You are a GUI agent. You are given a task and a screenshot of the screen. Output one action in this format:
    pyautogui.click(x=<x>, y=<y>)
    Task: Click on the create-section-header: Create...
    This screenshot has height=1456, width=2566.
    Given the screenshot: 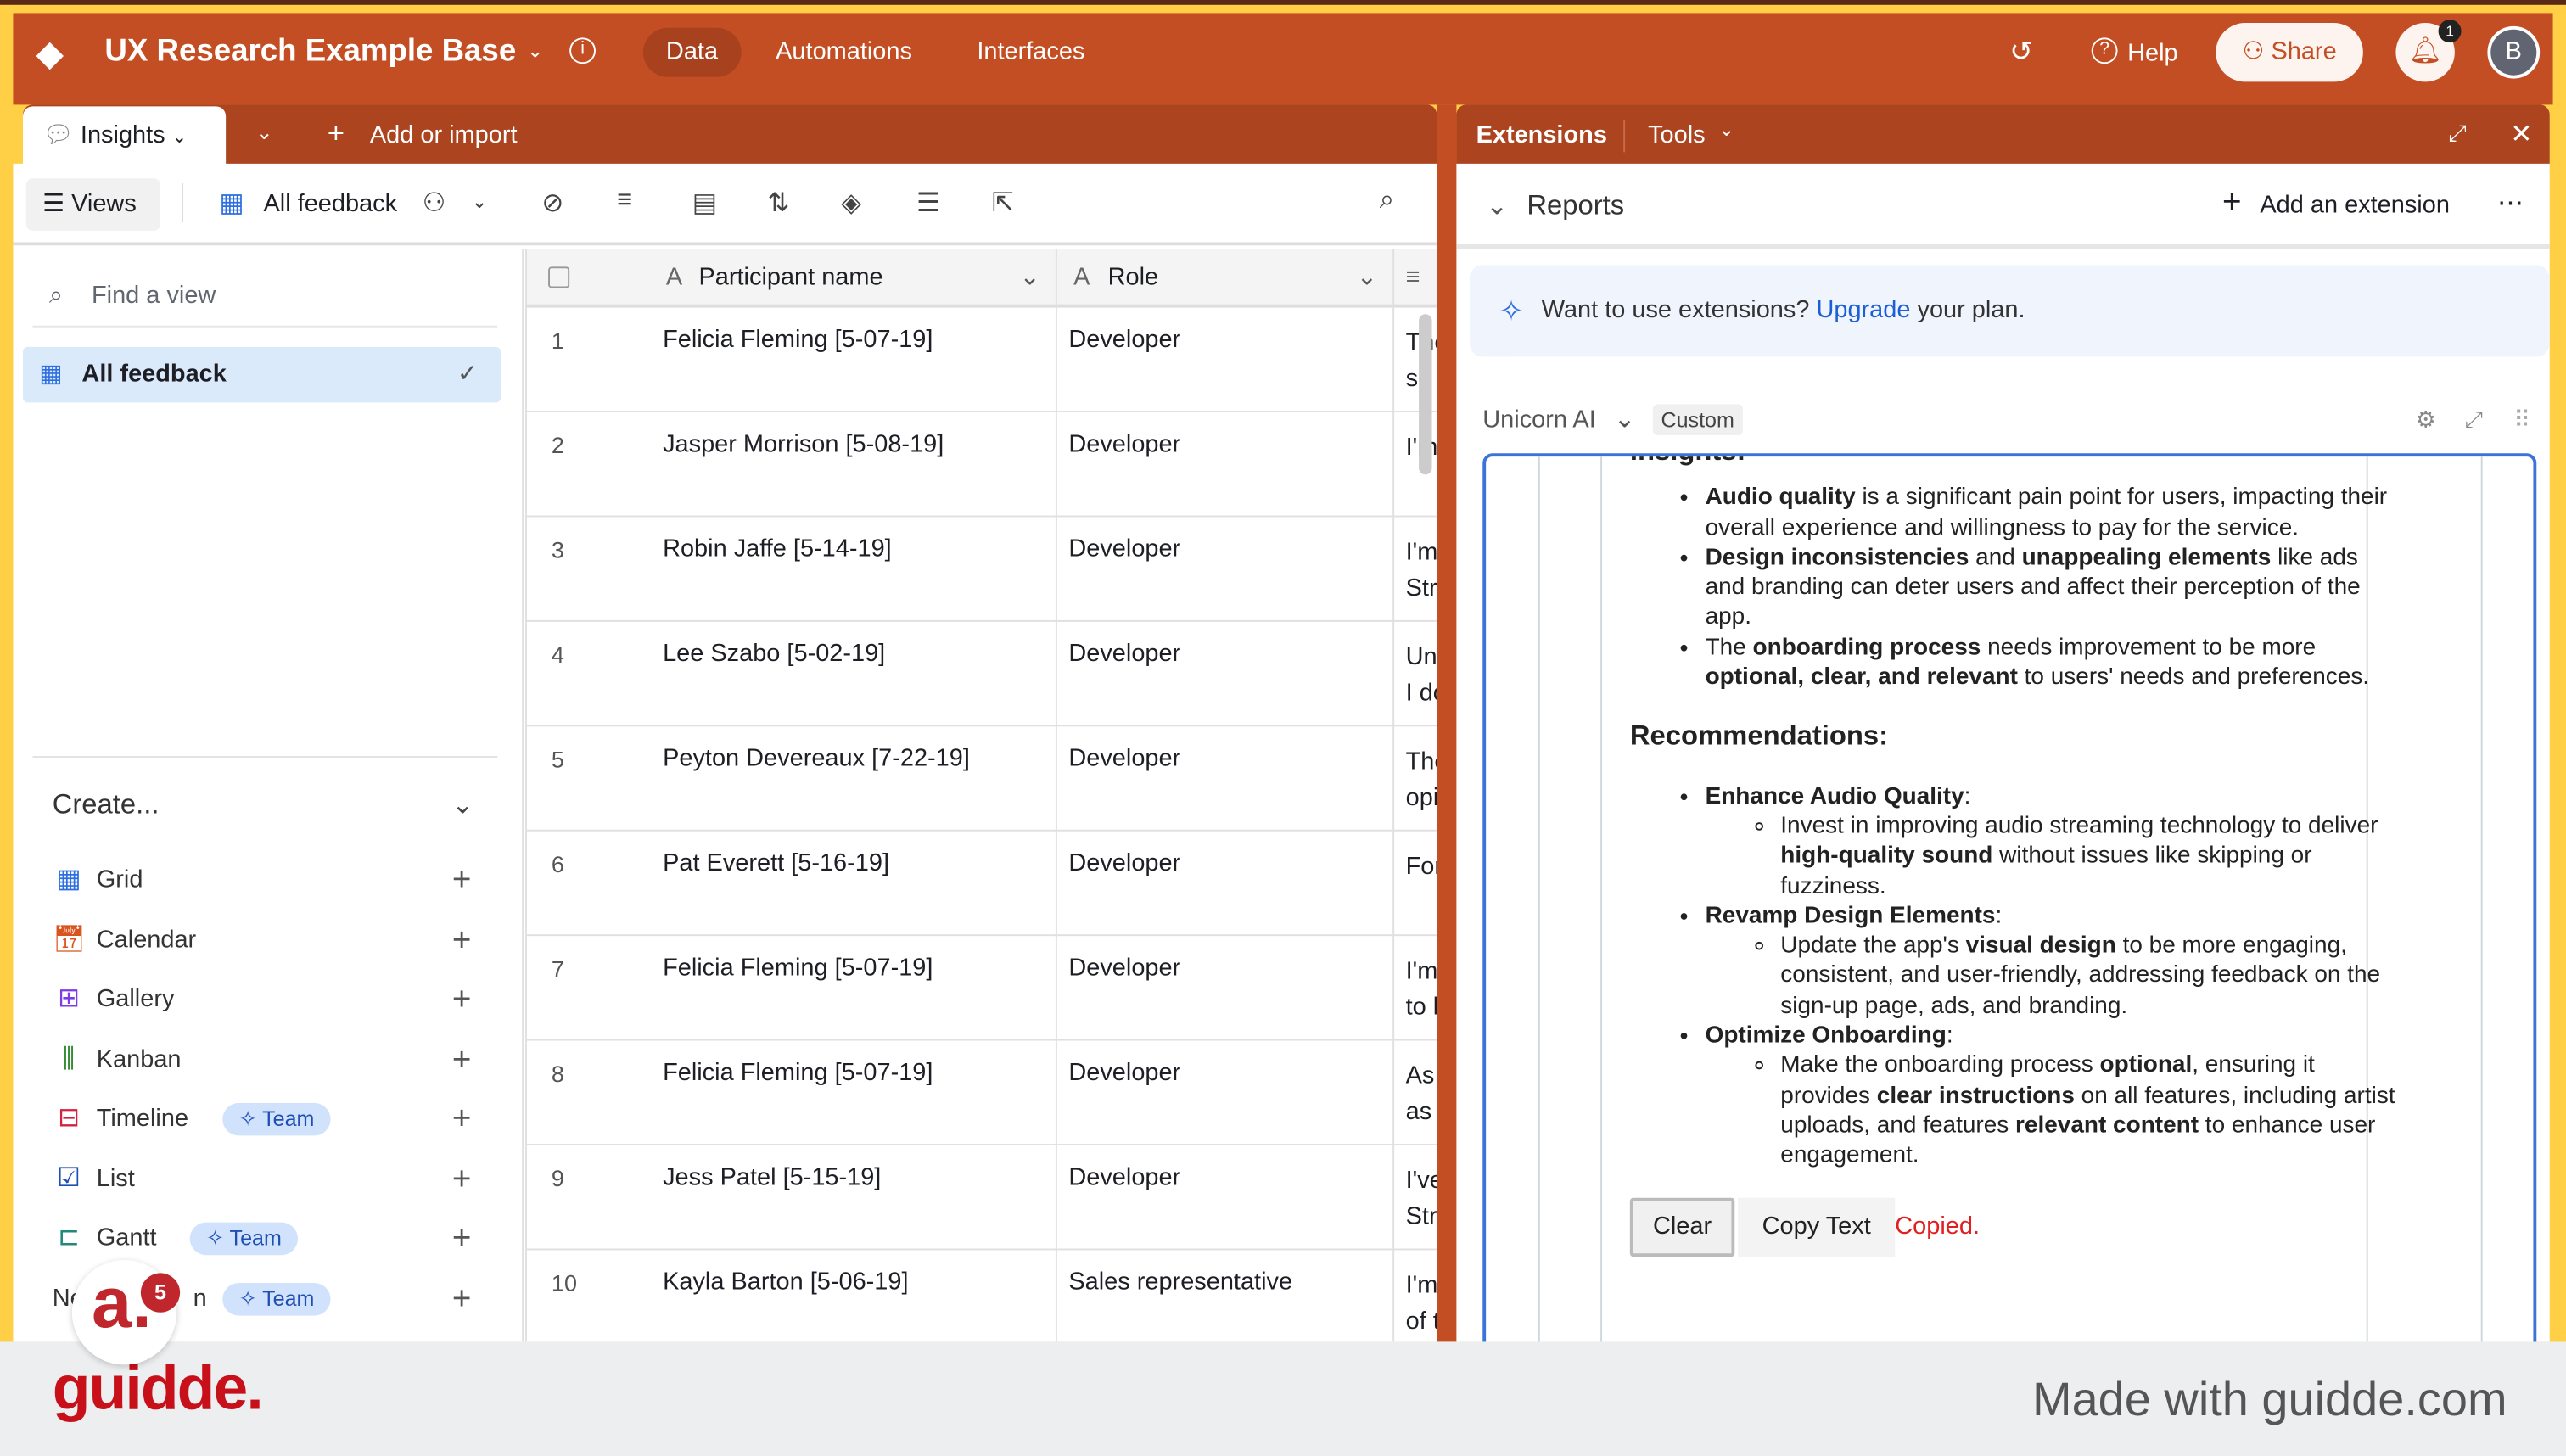 What is the action you would take?
    pyautogui.click(x=106, y=806)
    